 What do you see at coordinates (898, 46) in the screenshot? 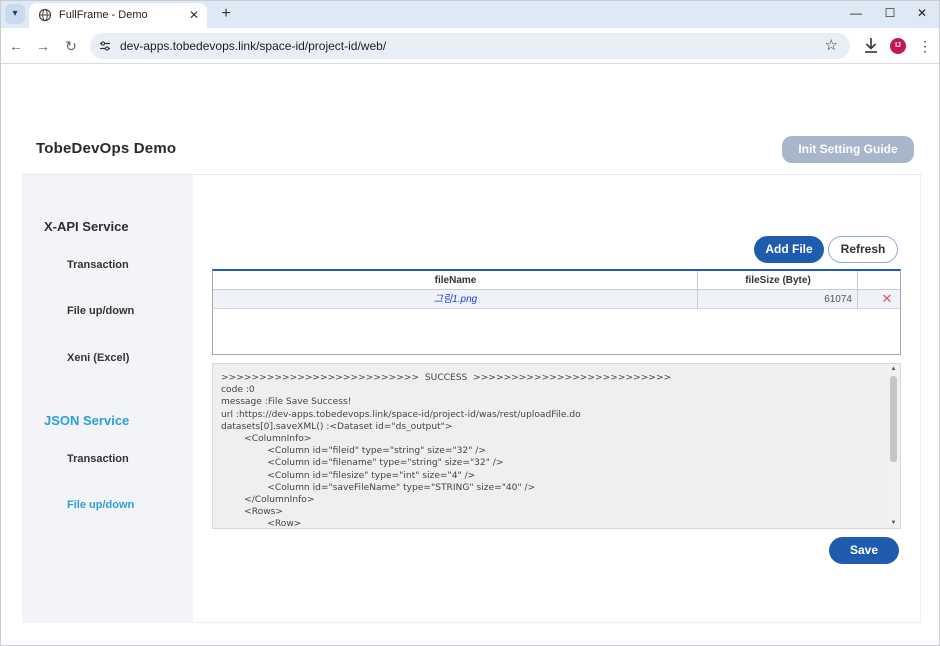
I see `avatar: IJ` at bounding box center [898, 46].